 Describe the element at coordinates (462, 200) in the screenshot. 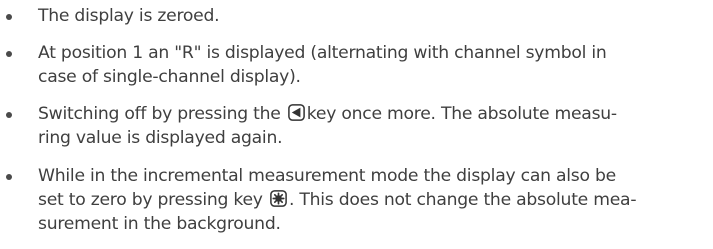

I see `text-segment: . This does not change the absolute mea-` at that location.